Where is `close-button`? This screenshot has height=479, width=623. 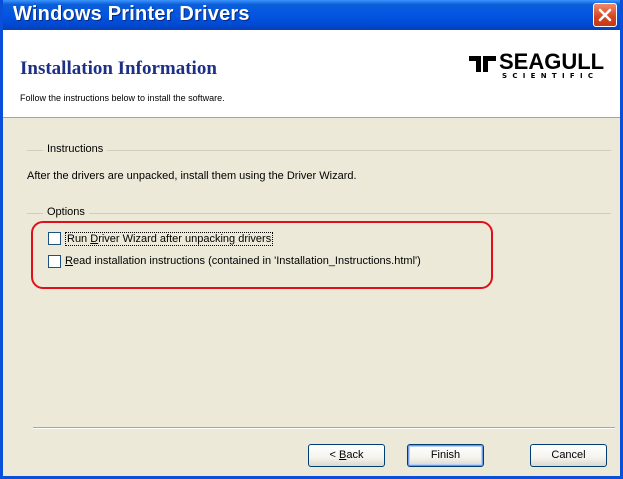
close-button is located at coordinates (605, 15).